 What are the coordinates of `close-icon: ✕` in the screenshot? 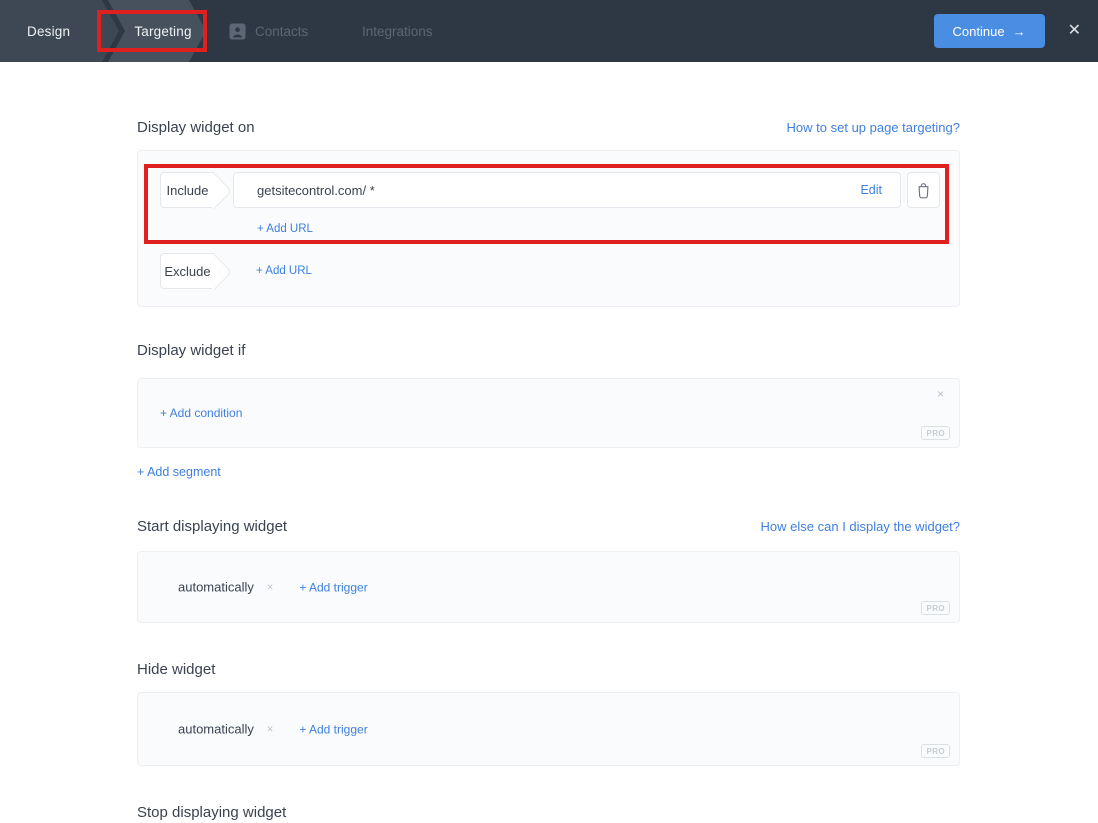 It's located at (1074, 31).